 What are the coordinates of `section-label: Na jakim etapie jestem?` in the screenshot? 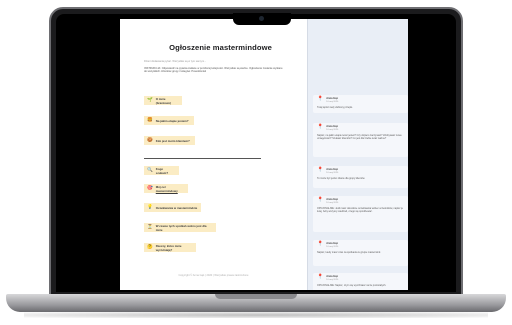 It's located at (172, 120).